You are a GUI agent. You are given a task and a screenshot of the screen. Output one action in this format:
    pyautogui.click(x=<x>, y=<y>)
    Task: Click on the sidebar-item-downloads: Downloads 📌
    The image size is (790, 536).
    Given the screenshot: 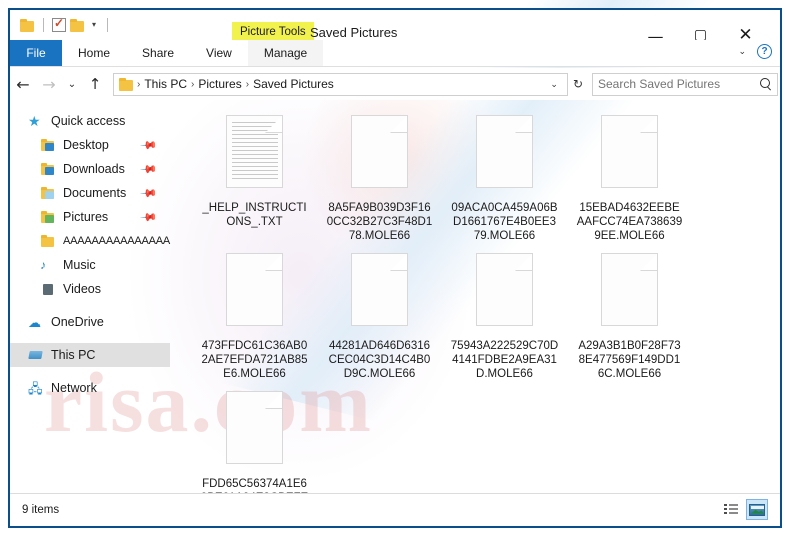 What is the action you would take?
    pyautogui.click(x=90, y=169)
    